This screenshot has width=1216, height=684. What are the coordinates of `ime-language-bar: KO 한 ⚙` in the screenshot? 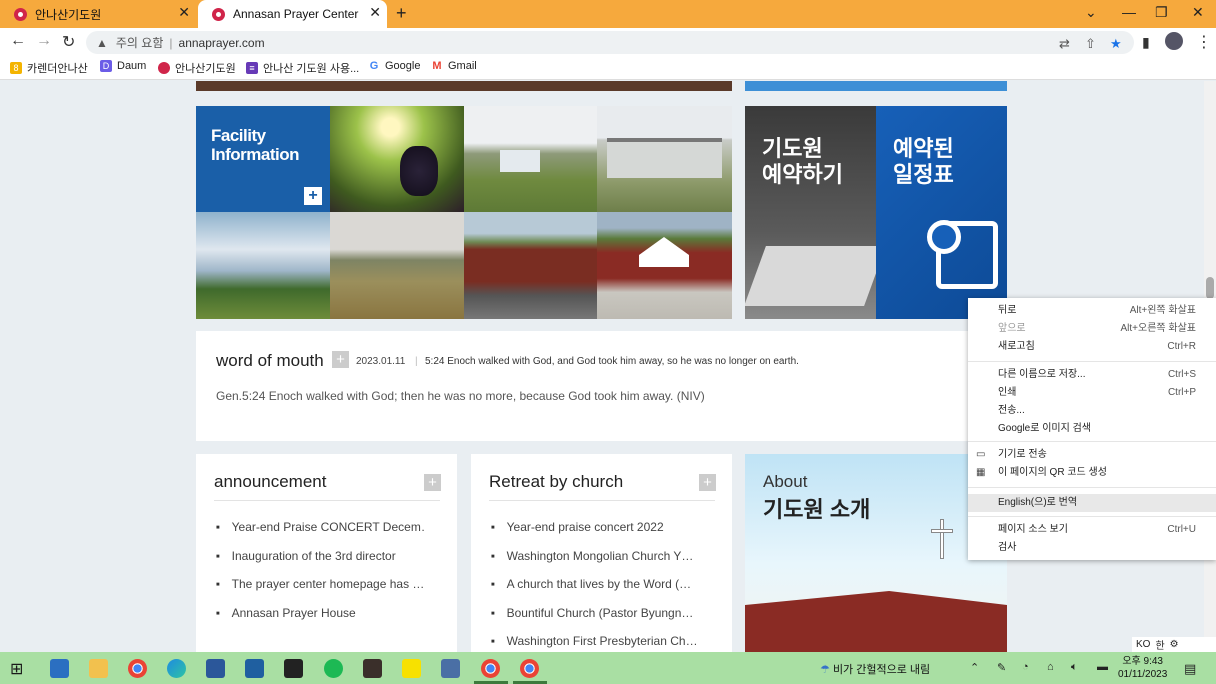 It's located at (1174, 644).